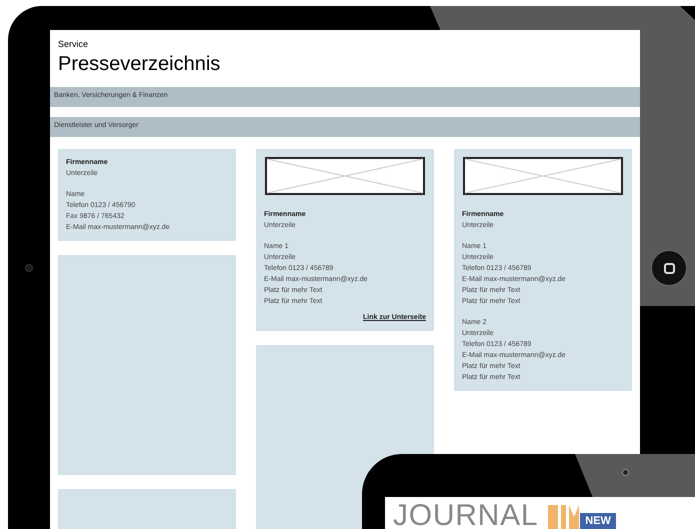 Image resolution: width=695 pixels, height=529 pixels. What do you see at coordinates (598, 521) in the screenshot?
I see `new-badge: NEW` at bounding box center [598, 521].